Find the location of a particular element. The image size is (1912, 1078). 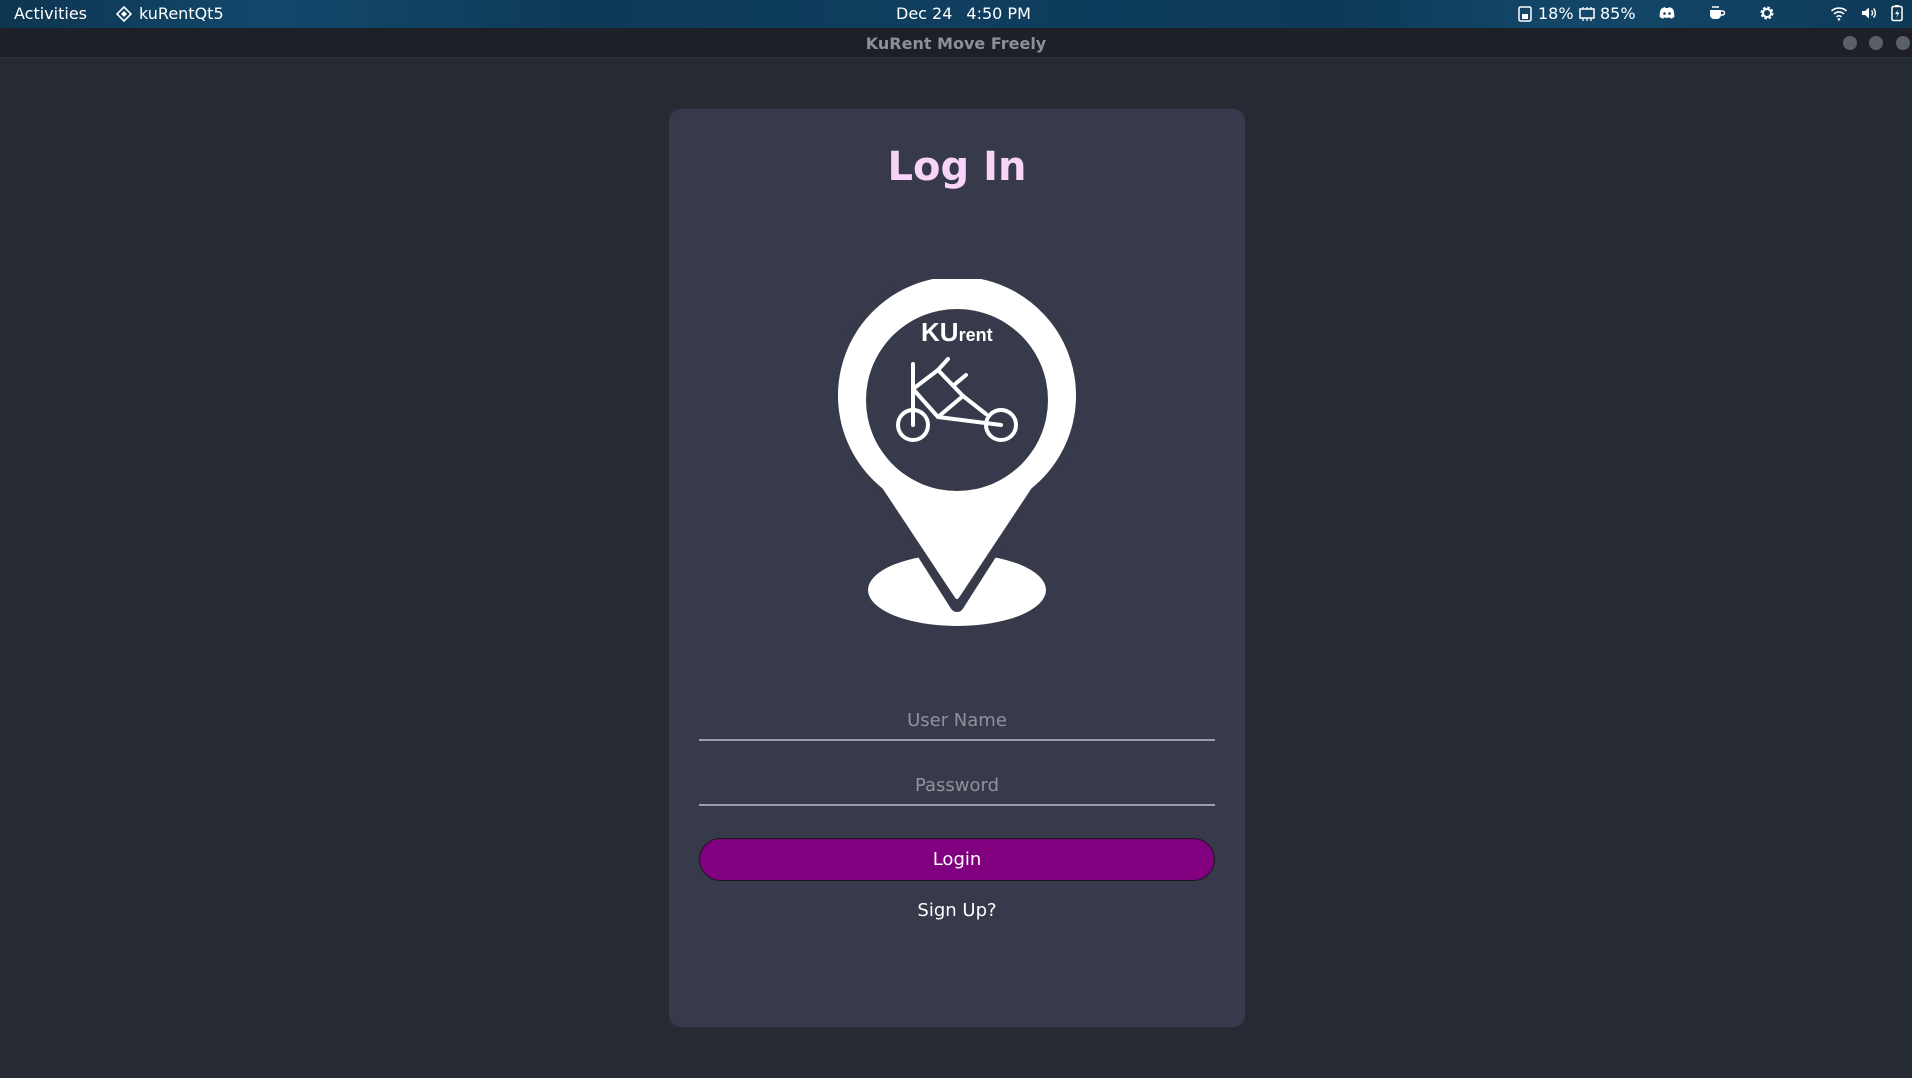

kurent-logo: KUrent is located at coordinates (958, 452).